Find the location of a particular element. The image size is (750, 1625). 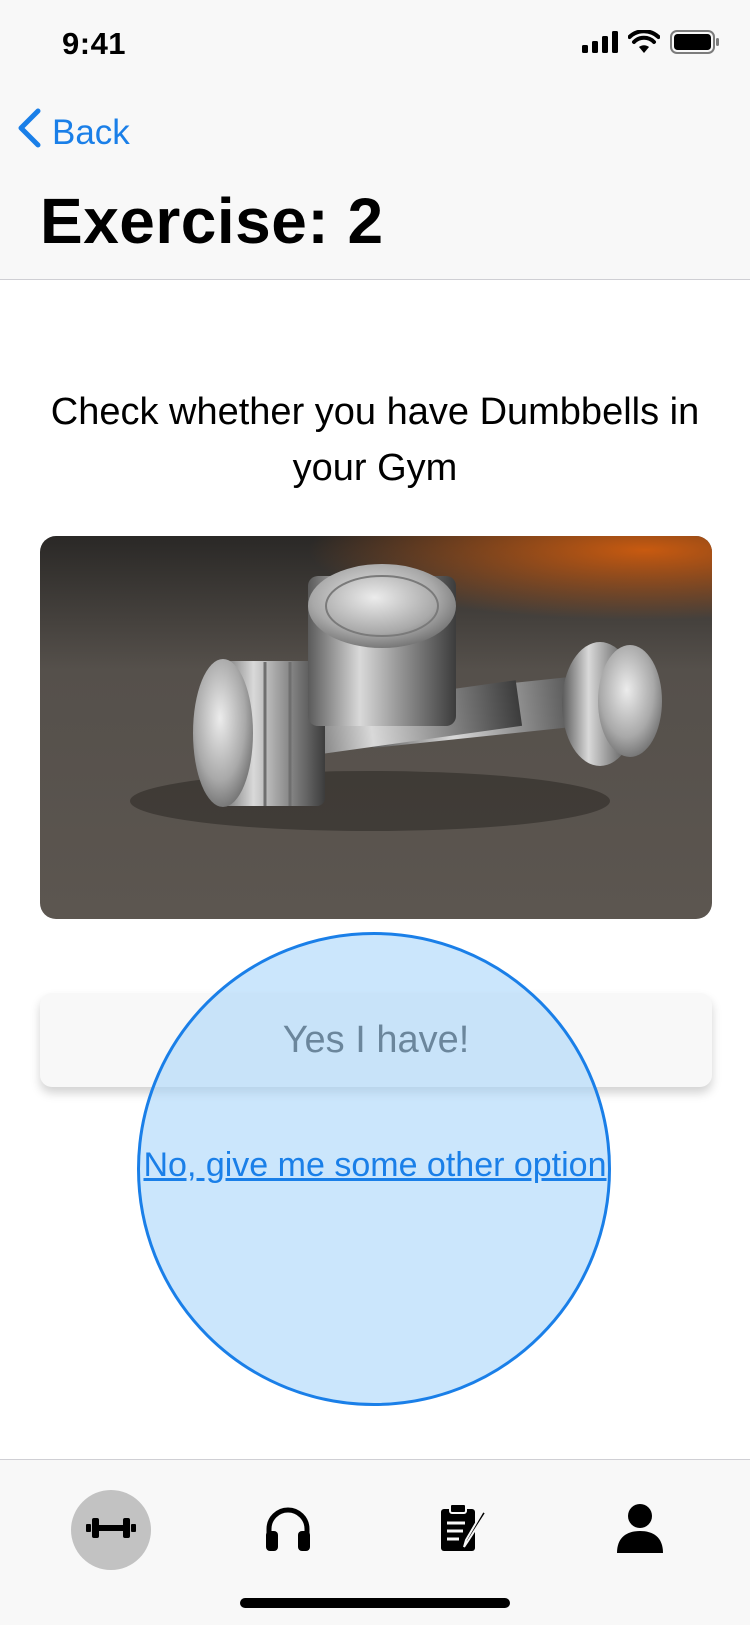

yes-button: Yes I have! is located at coordinates (376, 1040).